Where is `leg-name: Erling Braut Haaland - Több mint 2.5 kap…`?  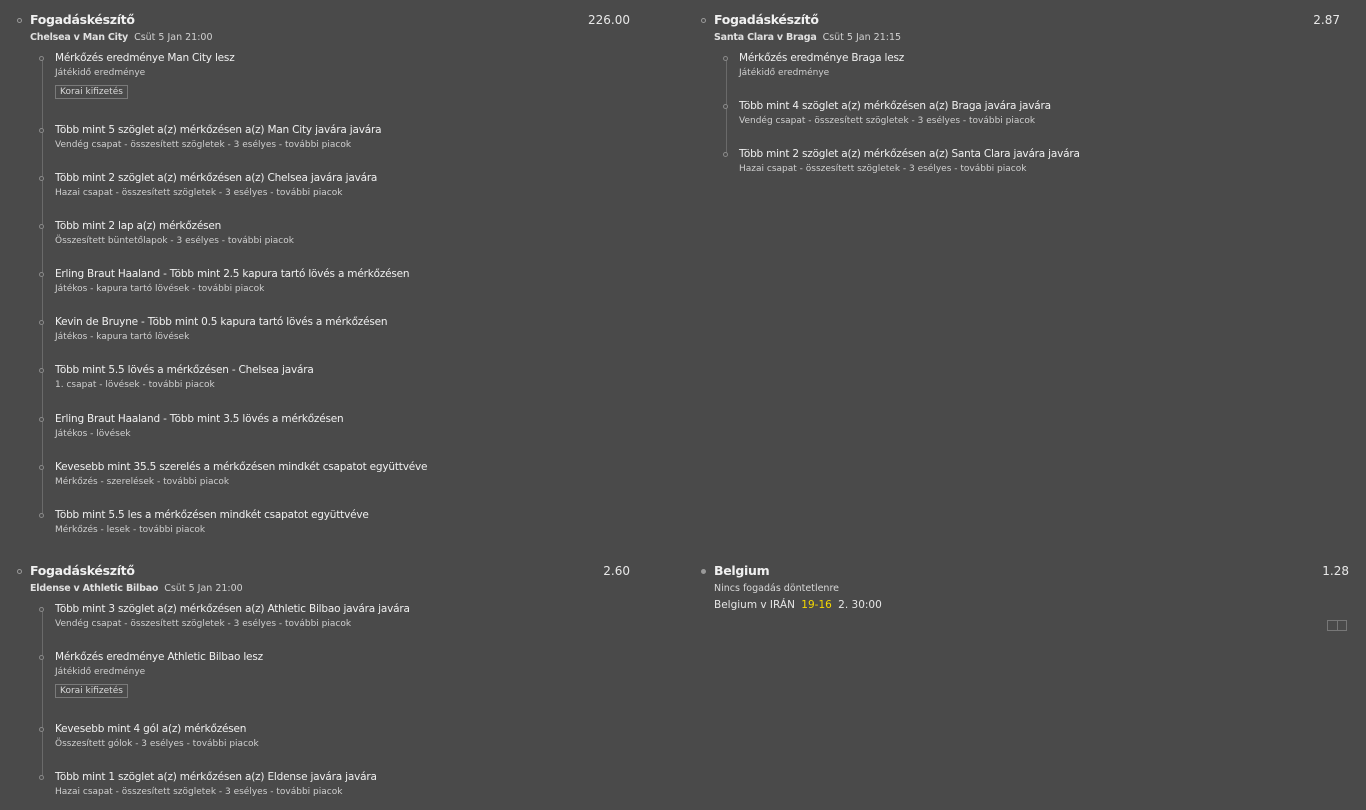
leg-name: Erling Braut Haaland - Több mint 2.5 kap… is located at coordinates (232, 274).